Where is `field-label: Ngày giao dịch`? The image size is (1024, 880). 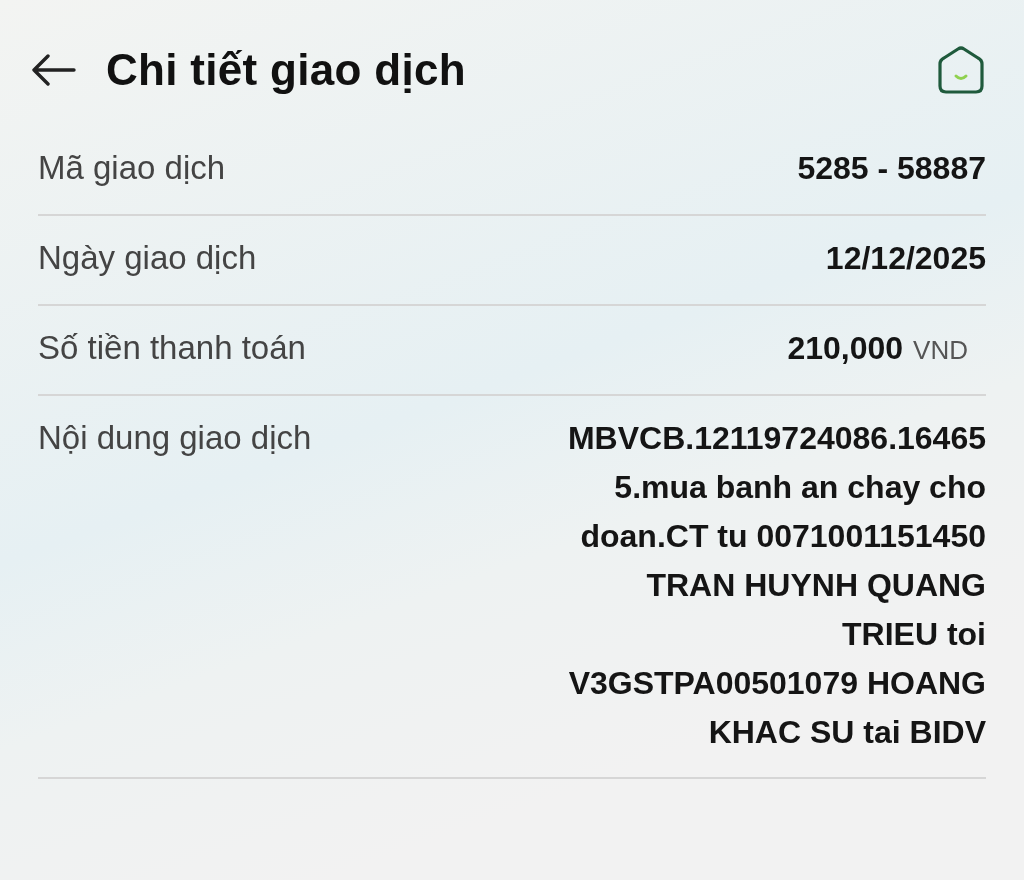
field-label: Ngày giao dịch is located at coordinates (147, 258).